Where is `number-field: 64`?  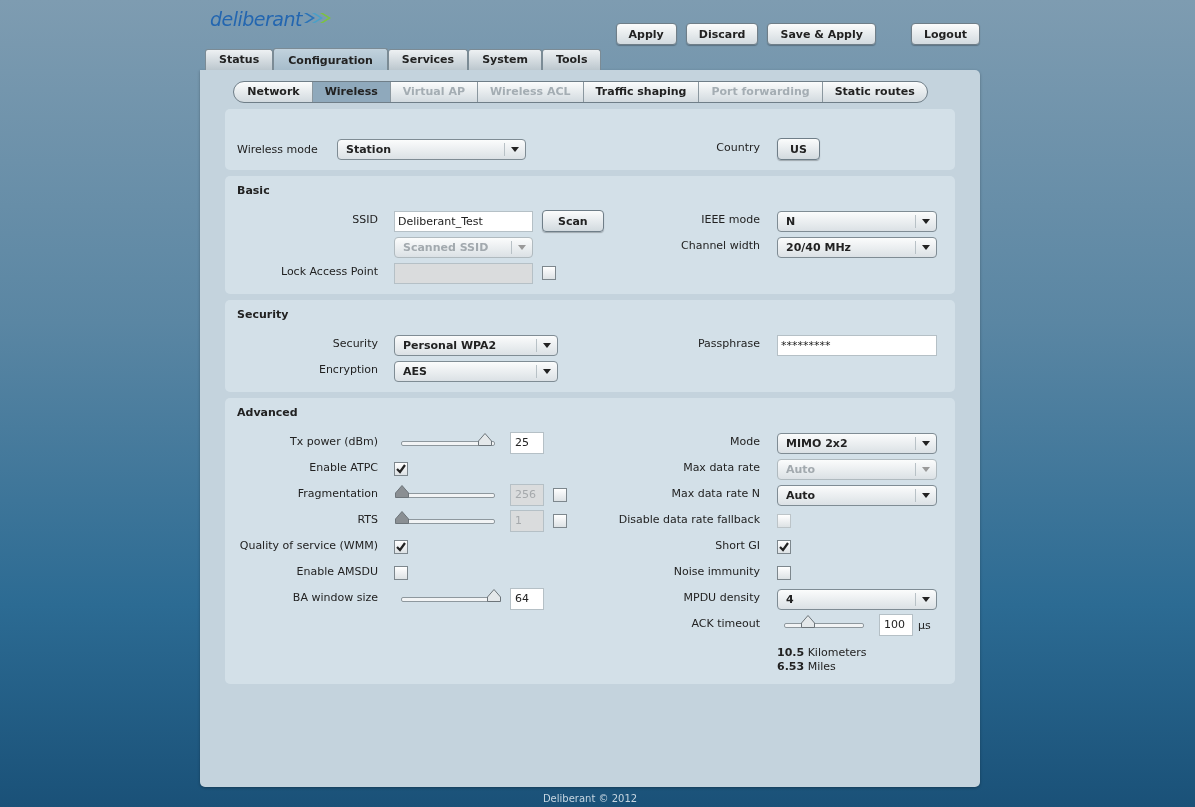 number-field: 64 is located at coordinates (527, 599).